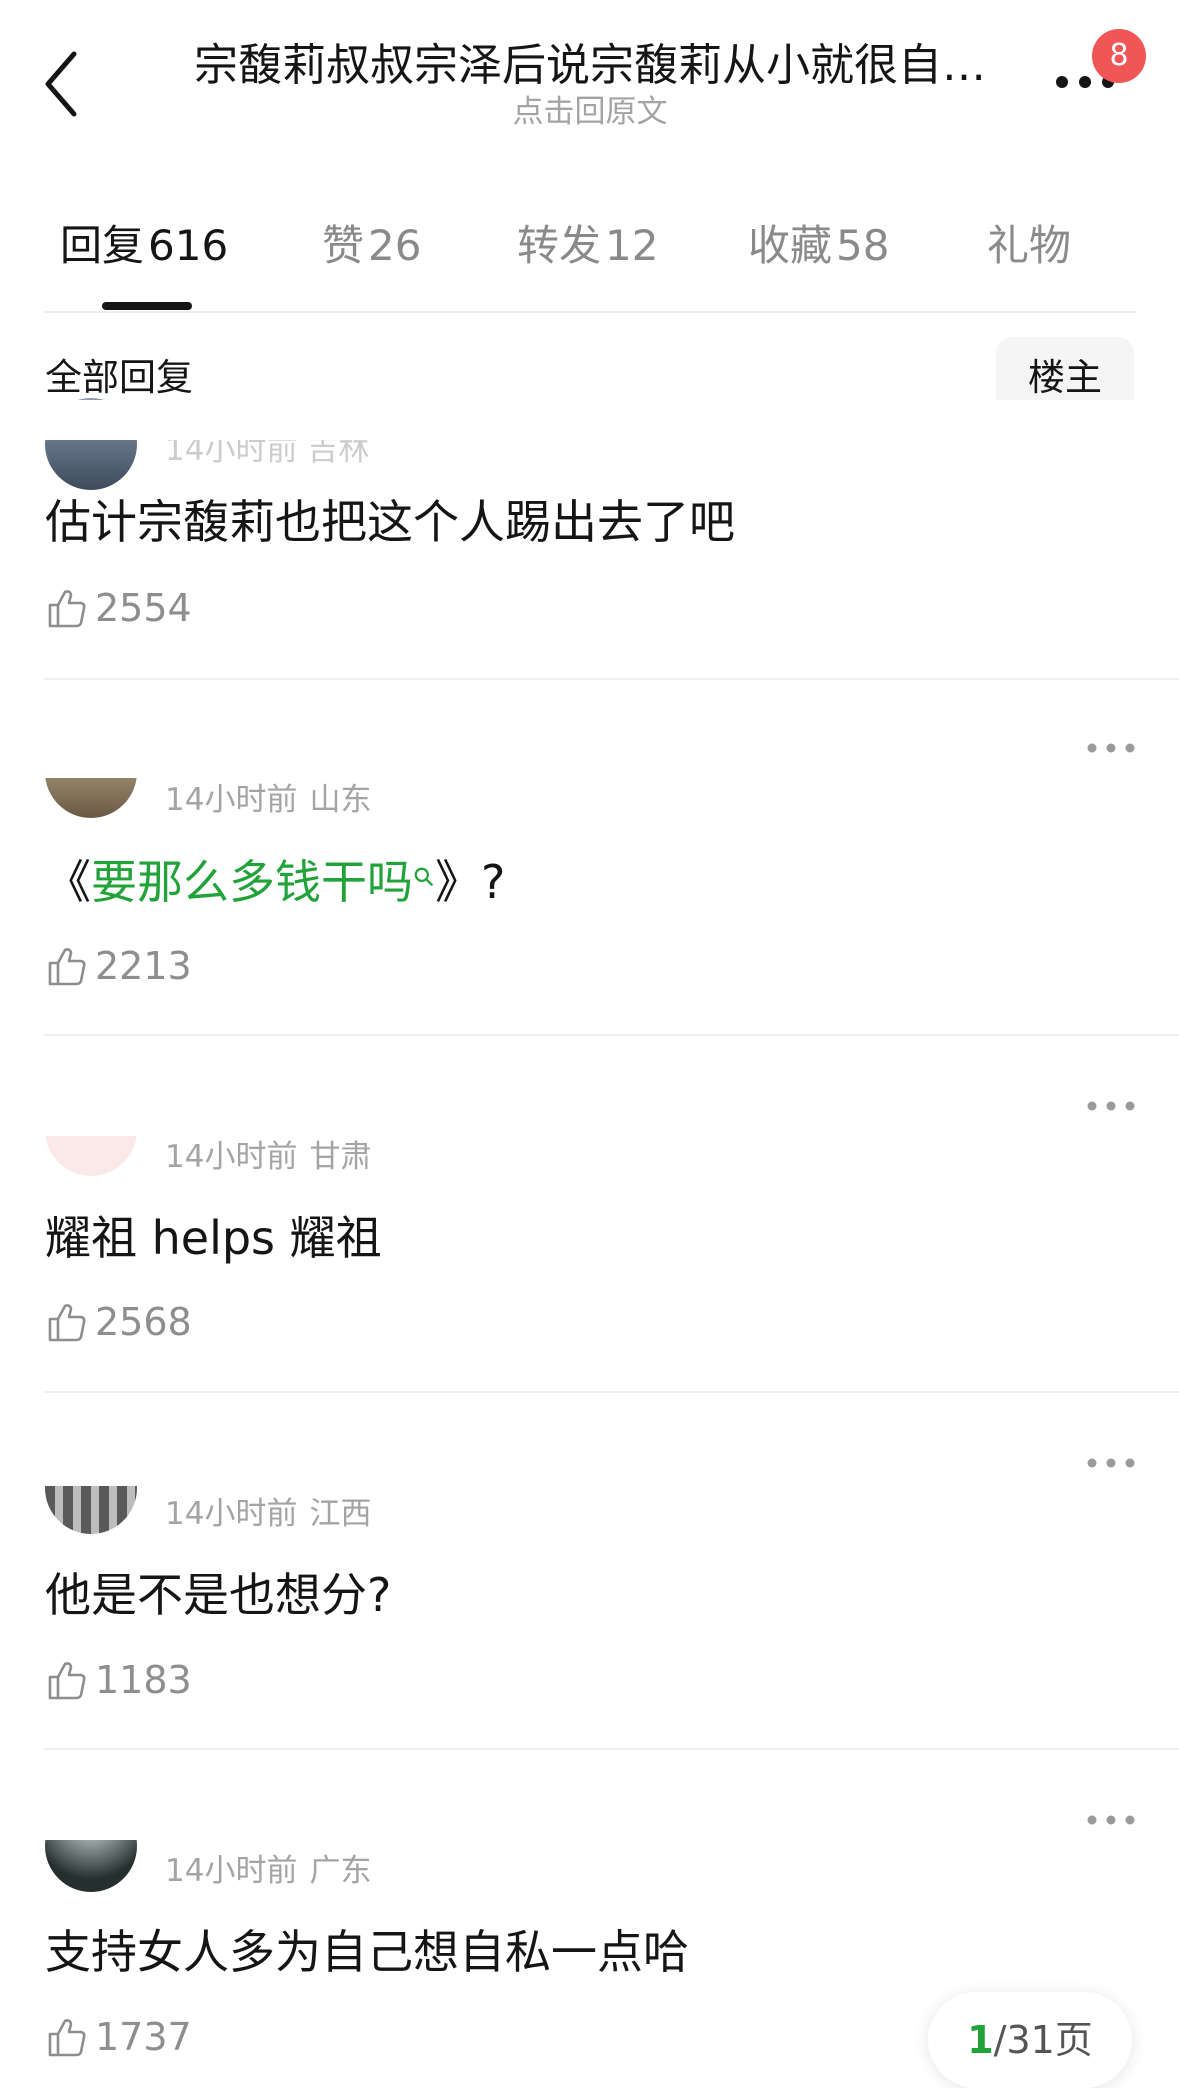  I want to click on tab-gifts: 礼物, so click(1029, 246).